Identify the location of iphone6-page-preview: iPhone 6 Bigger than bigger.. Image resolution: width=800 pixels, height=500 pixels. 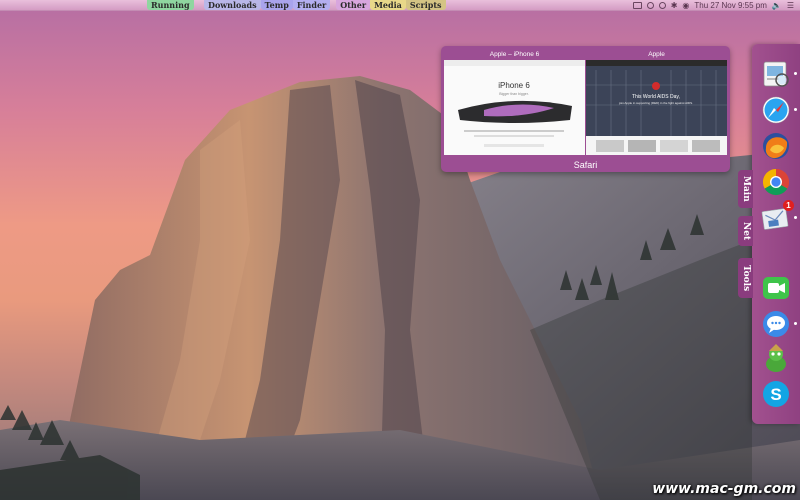
(514, 107).